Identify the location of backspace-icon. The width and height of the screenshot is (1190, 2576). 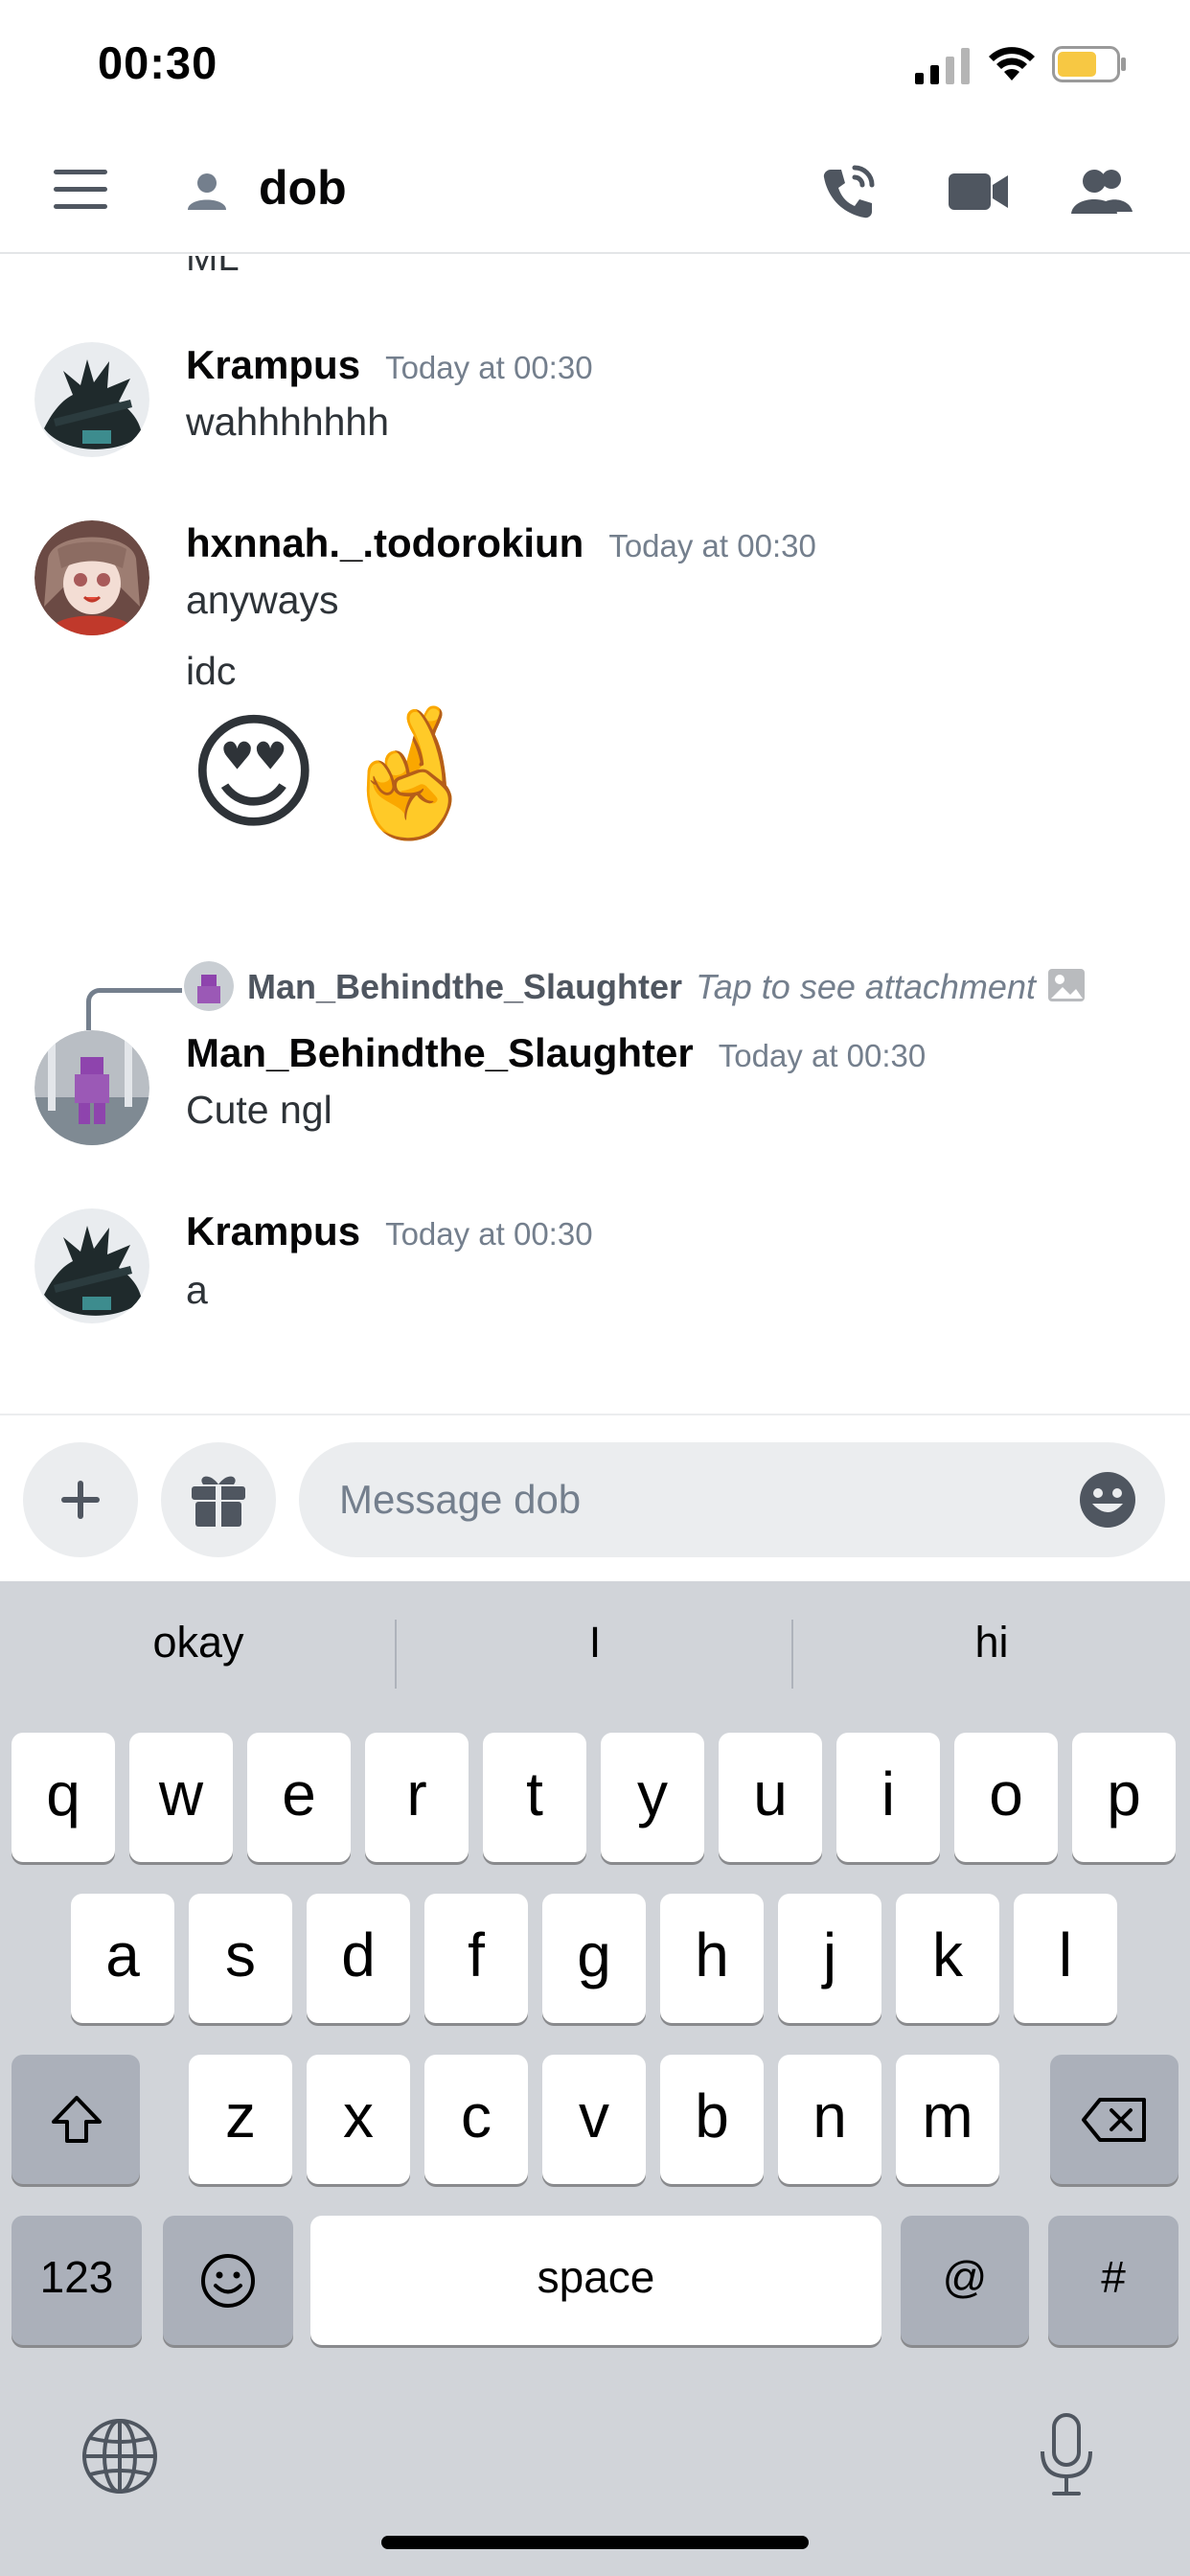
(1114, 2120).